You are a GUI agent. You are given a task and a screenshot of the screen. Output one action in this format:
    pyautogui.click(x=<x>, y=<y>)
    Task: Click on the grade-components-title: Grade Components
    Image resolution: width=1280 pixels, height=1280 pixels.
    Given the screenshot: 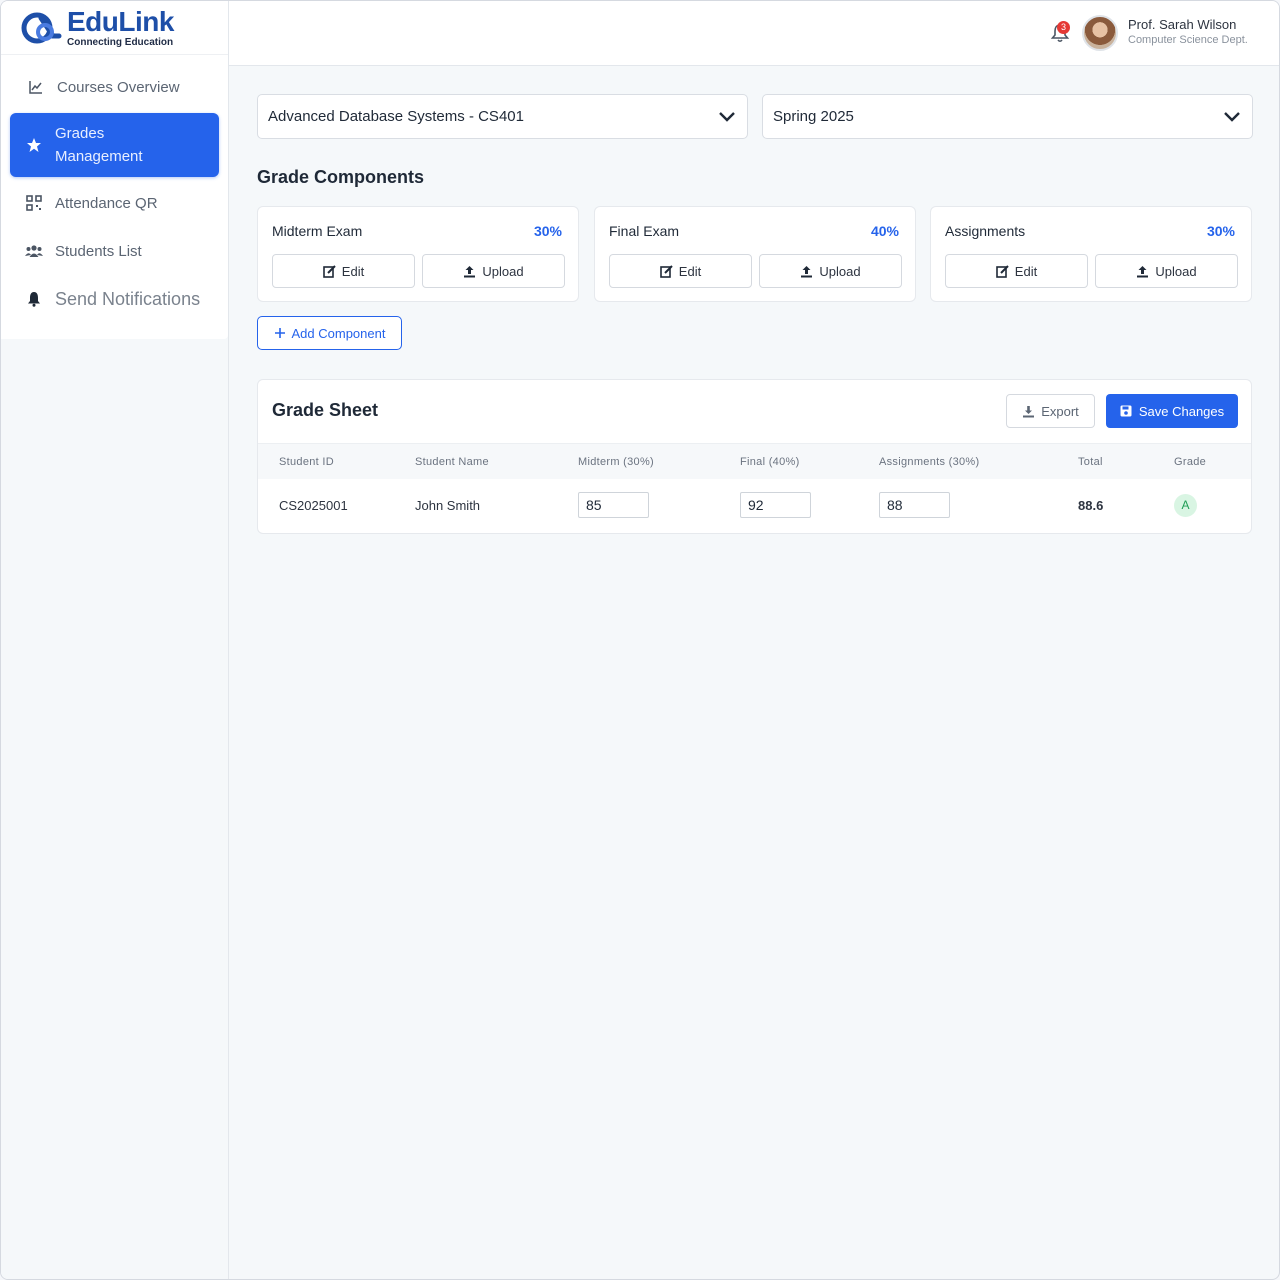 What is the action you would take?
    pyautogui.click(x=341, y=177)
    